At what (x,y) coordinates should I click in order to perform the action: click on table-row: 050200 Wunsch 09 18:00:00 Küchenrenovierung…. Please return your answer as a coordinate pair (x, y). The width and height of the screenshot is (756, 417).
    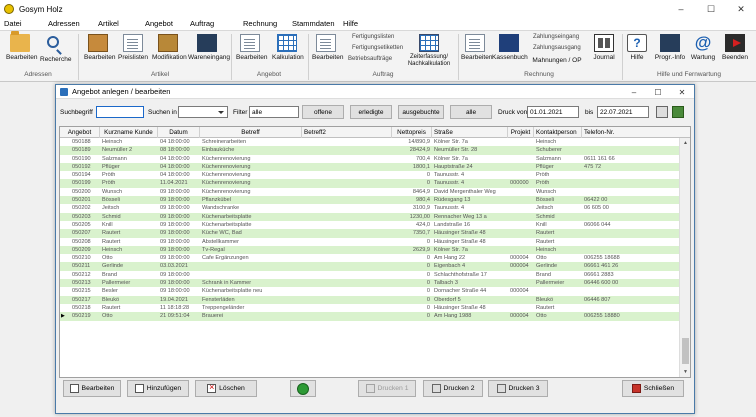
    Looking at the image, I should click on (370, 192).